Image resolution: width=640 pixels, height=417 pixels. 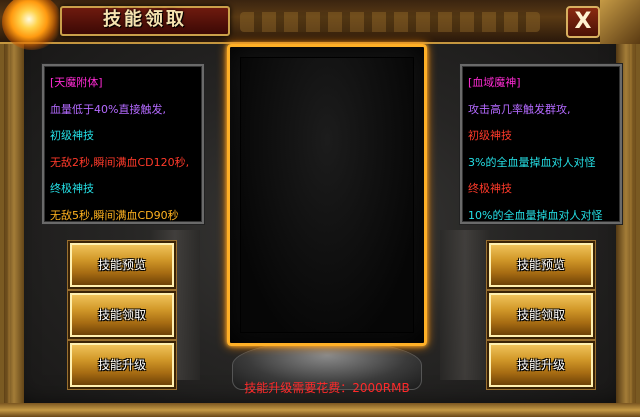 I want to click on left-skill-claim-button: 技能领取, so click(x=122, y=315).